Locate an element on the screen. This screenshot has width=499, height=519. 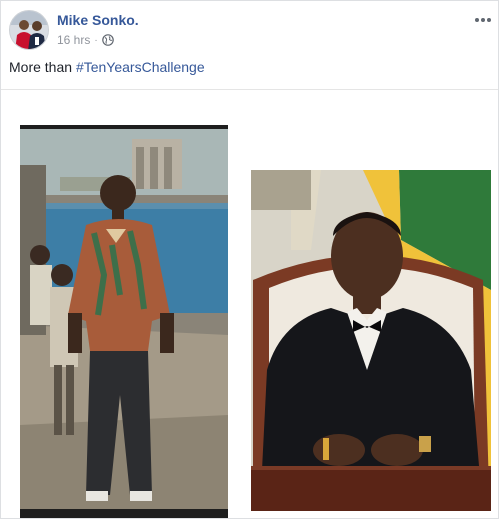
post-timestamp: 16 hrs is located at coordinates (73, 40).